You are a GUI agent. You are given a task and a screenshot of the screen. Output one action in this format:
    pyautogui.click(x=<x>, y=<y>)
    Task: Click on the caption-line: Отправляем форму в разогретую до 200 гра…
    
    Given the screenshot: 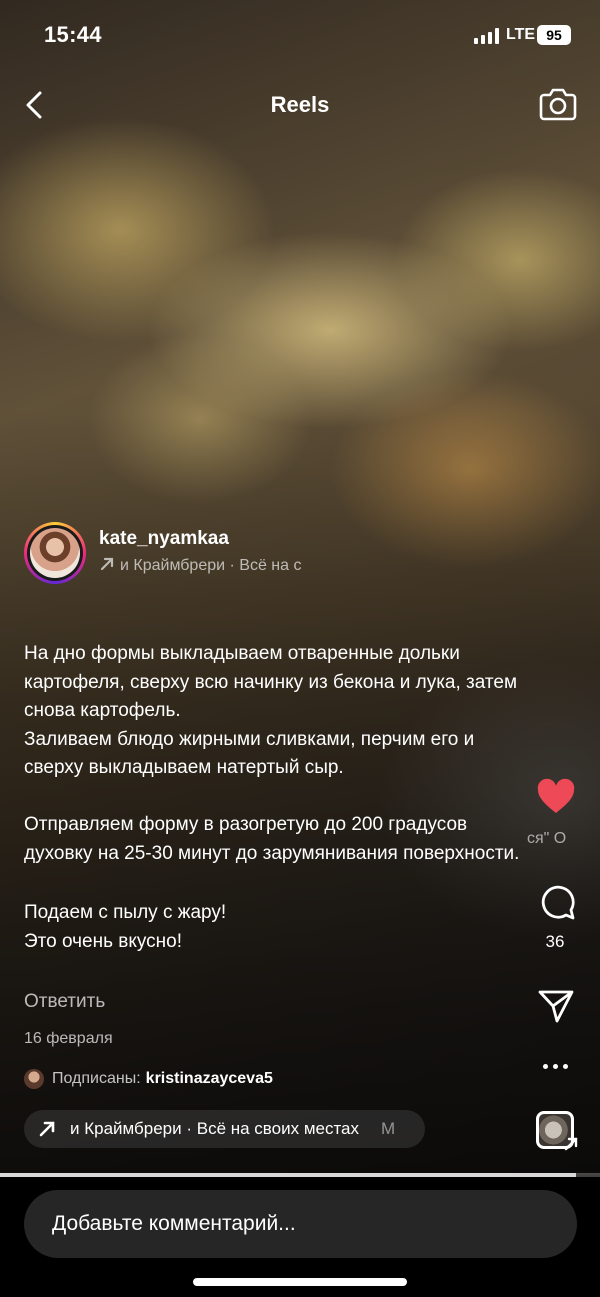 What is the action you would take?
    pyautogui.click(x=272, y=839)
    